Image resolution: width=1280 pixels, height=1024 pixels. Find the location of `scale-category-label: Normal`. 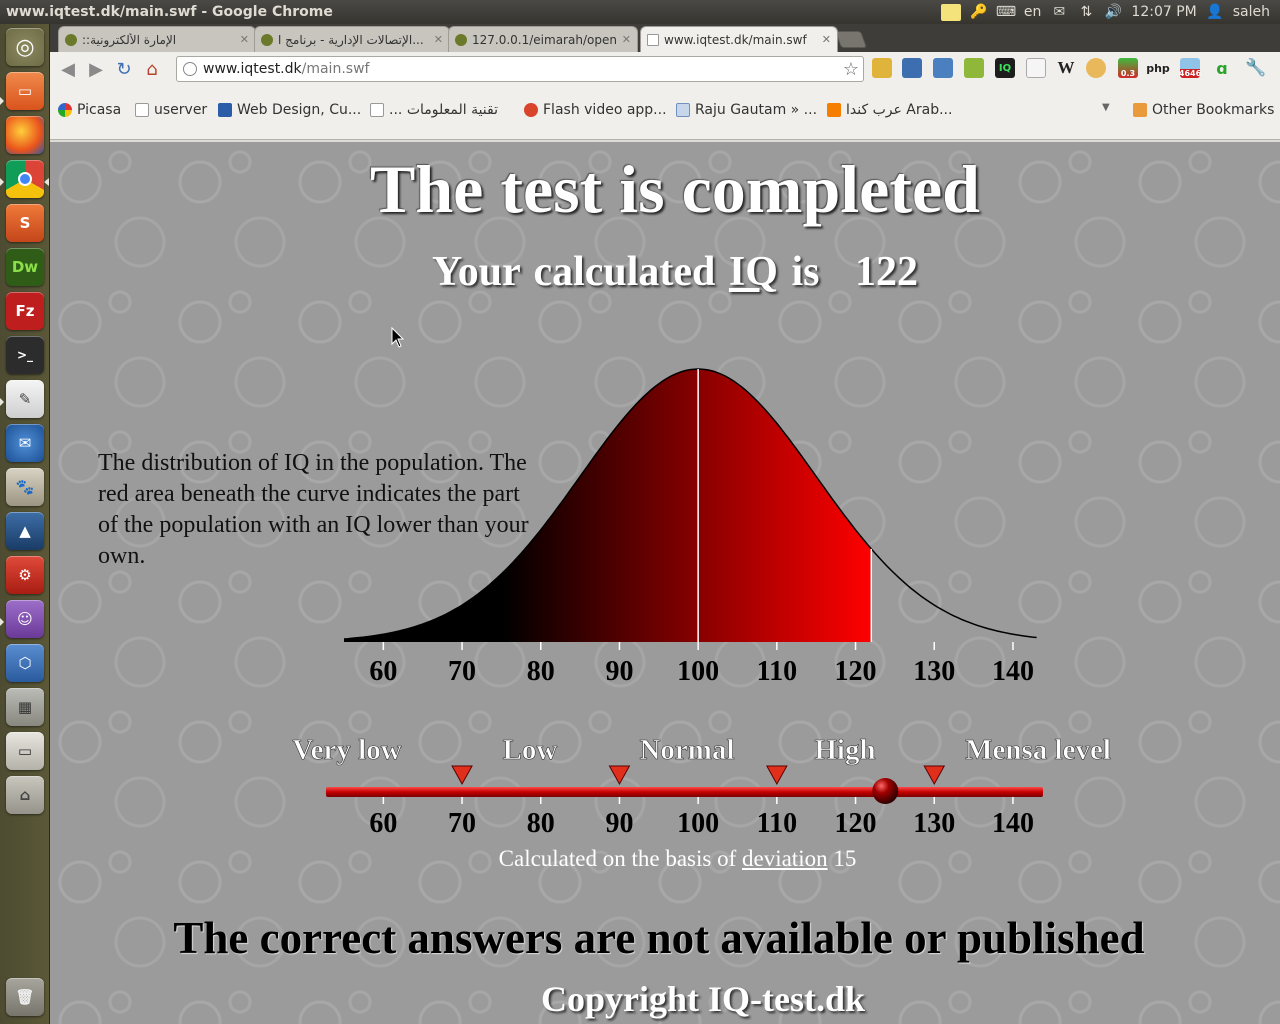

scale-category-label: Normal is located at coordinates (686, 750).